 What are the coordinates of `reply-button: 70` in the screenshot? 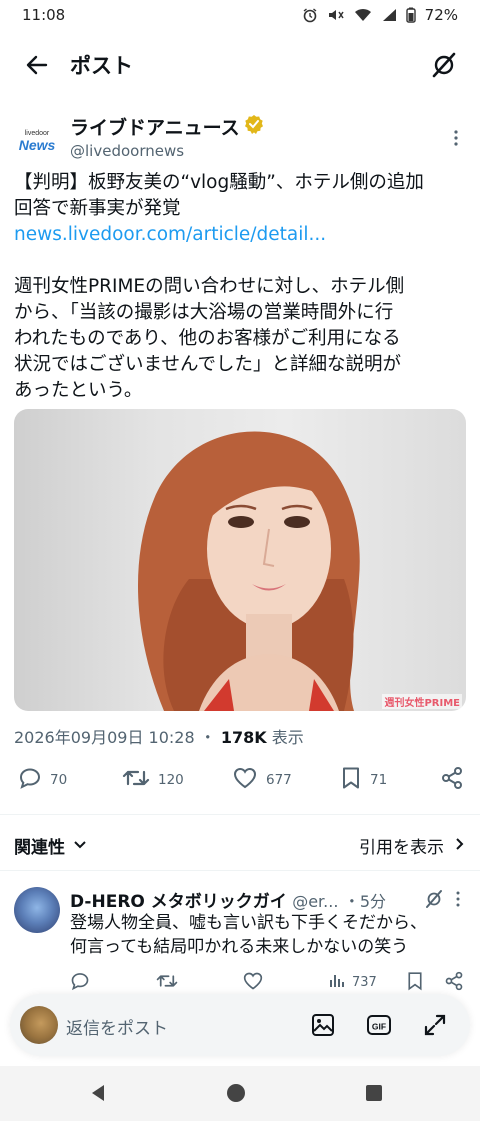 It's located at (42, 780).